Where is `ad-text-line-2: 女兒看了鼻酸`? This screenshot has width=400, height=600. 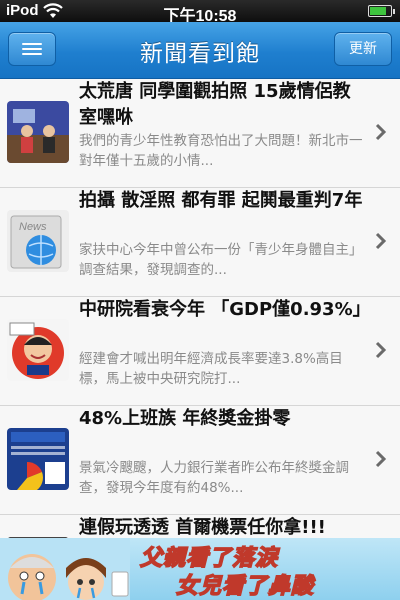
ad-text-line-2: 女兒看了鼻酸 is located at coordinates (245, 586).